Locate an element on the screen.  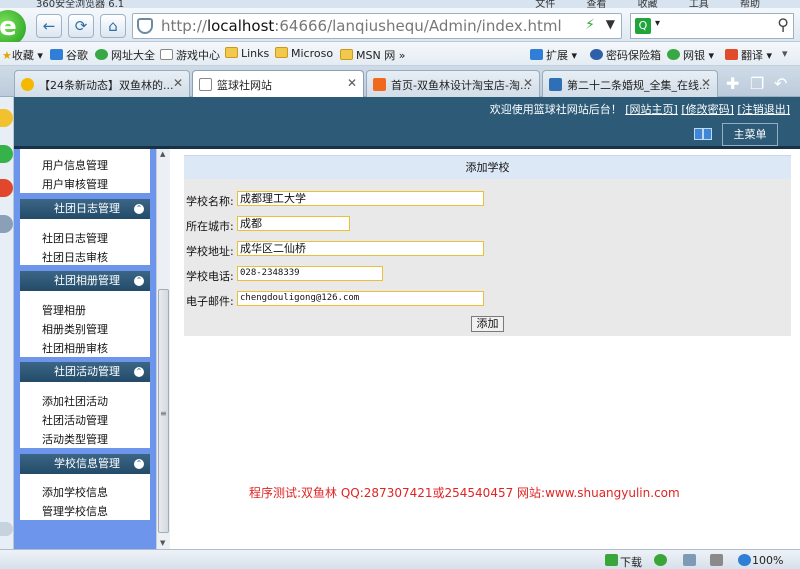
back-button: ← is located at coordinates (49, 26).